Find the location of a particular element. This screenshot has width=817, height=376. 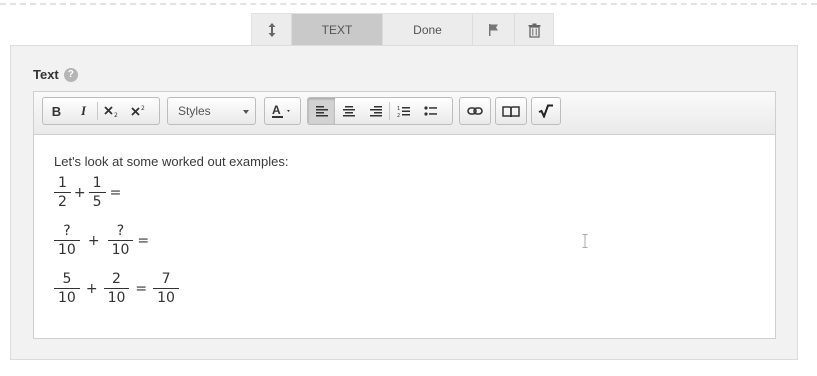

font-color-icon: A is located at coordinates (280, 110).